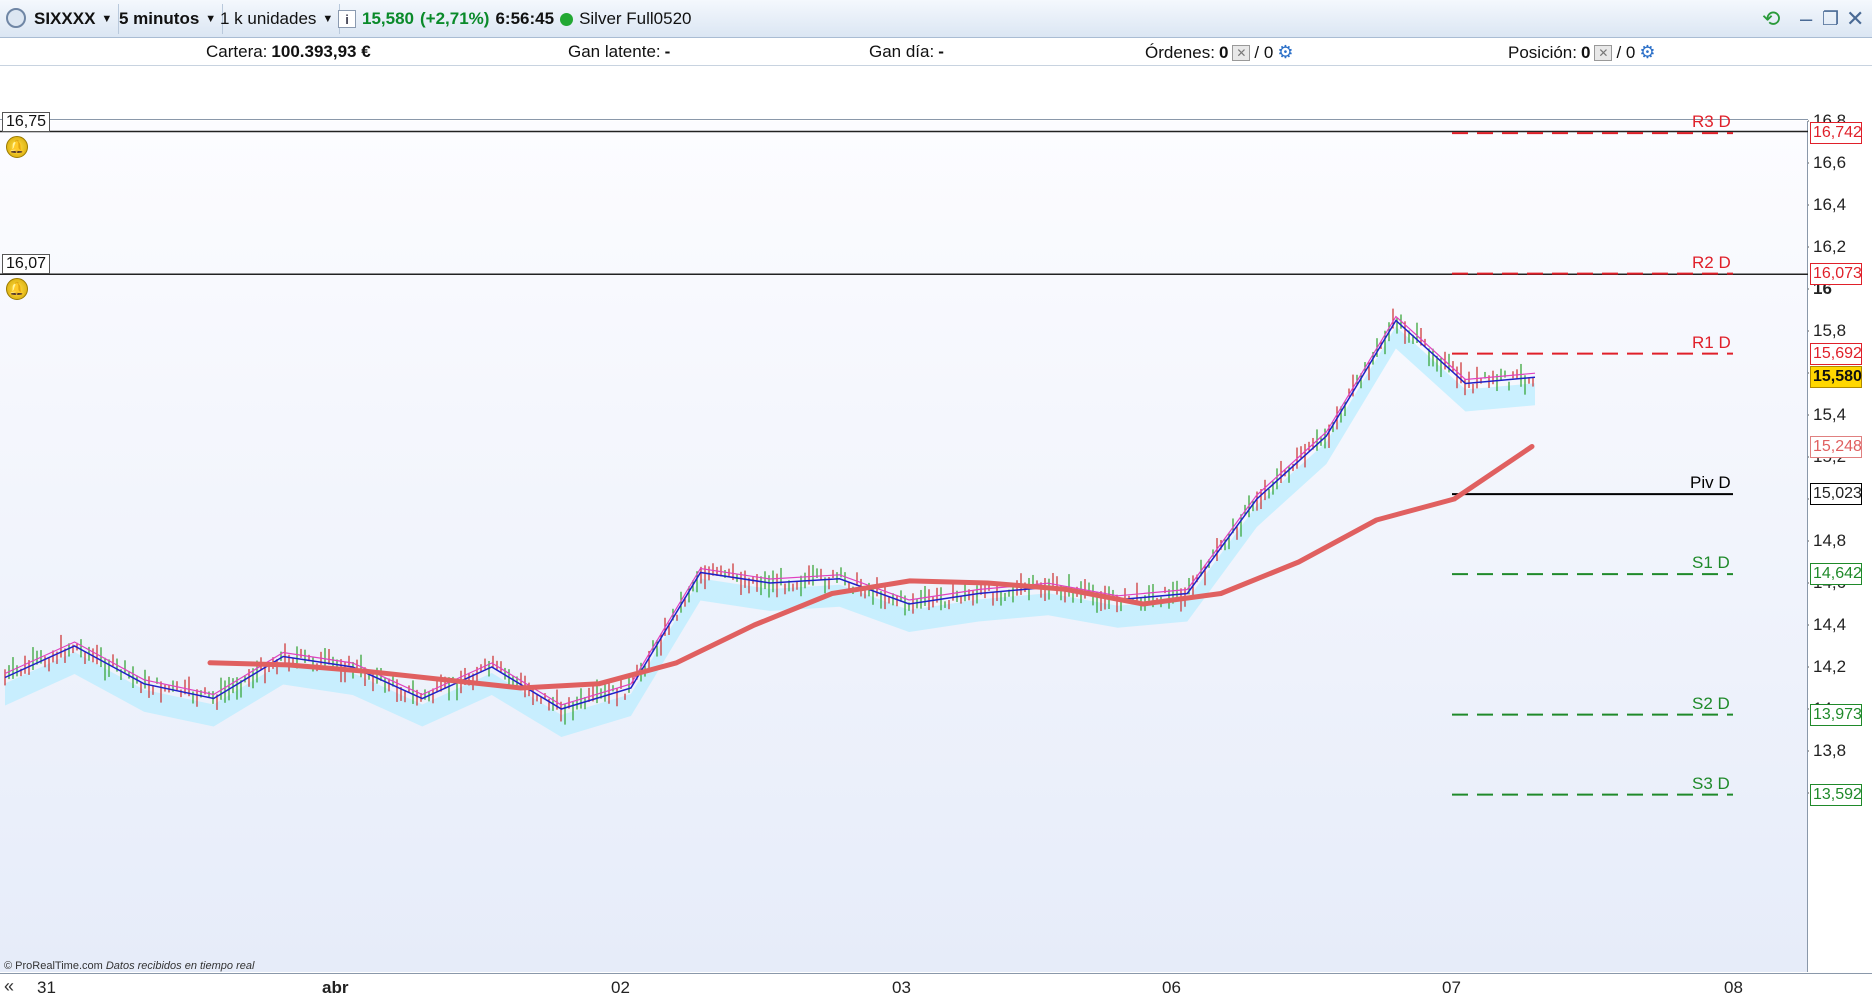  Describe the element at coordinates (1830, 204) in the screenshot. I see `y-tick-label: 16,4` at that location.